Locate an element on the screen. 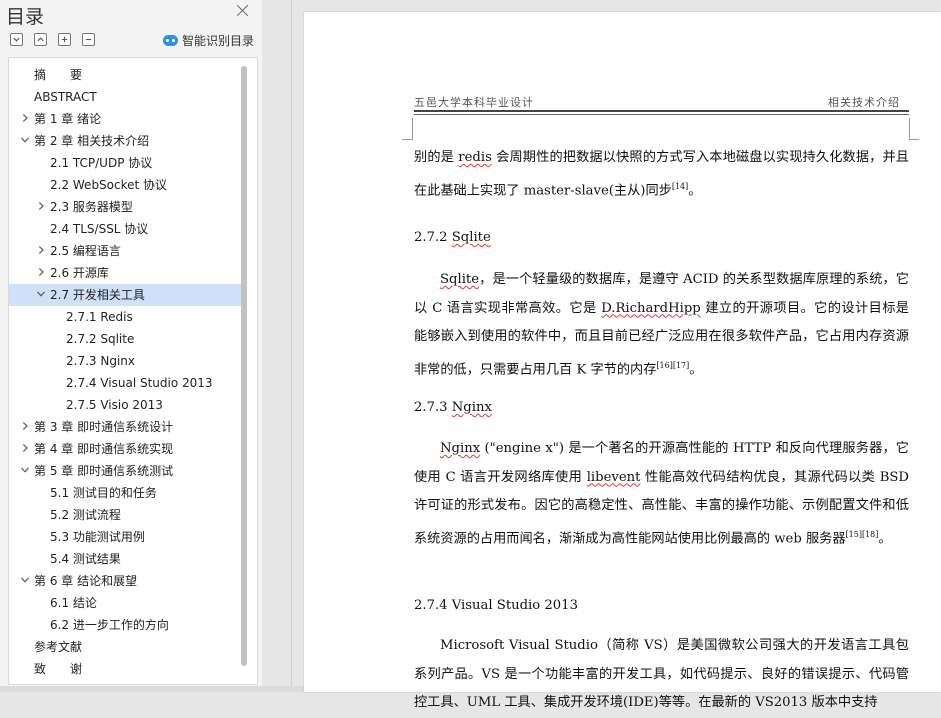 This screenshot has height=718, width=941. remove-heading-button is located at coordinates (88, 39).